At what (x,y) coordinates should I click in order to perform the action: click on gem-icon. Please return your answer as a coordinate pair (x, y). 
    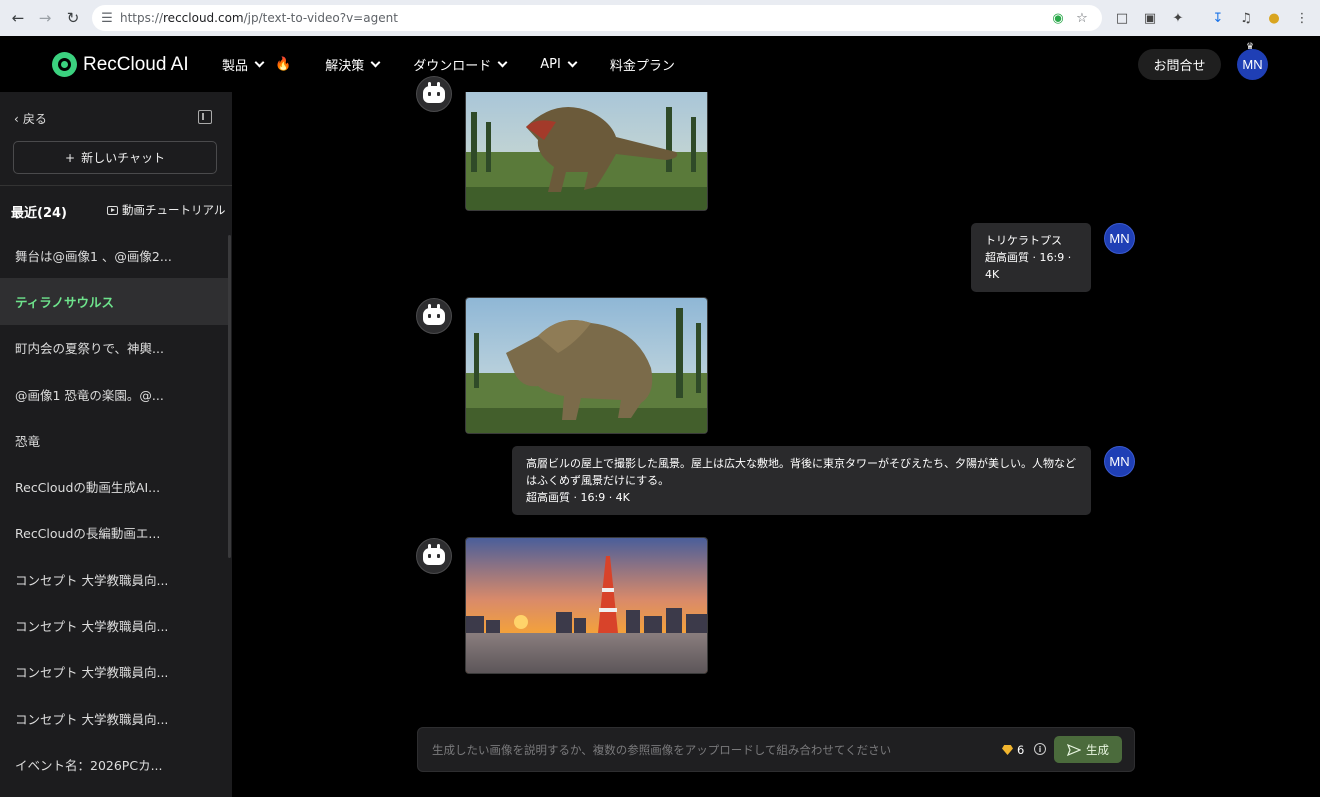
    Looking at the image, I should click on (1007, 750).